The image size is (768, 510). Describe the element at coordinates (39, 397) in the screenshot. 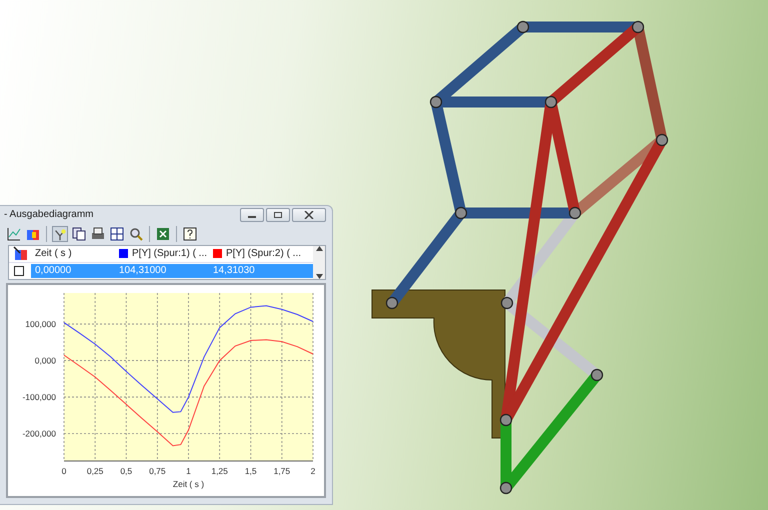

I see `y-tick-label: -100,000` at that location.